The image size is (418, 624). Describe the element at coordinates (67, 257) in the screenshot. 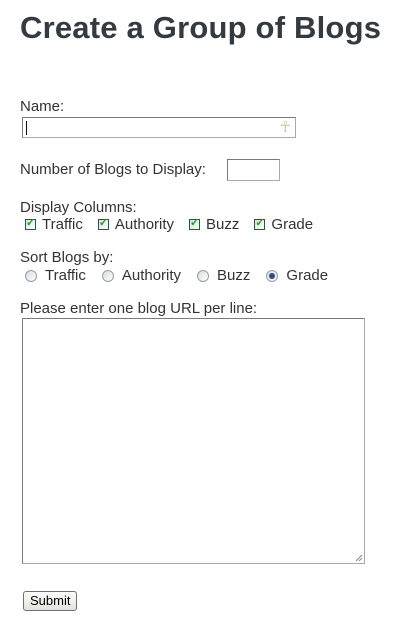

I see `sort-by-label: Sort Blogs by:` at that location.